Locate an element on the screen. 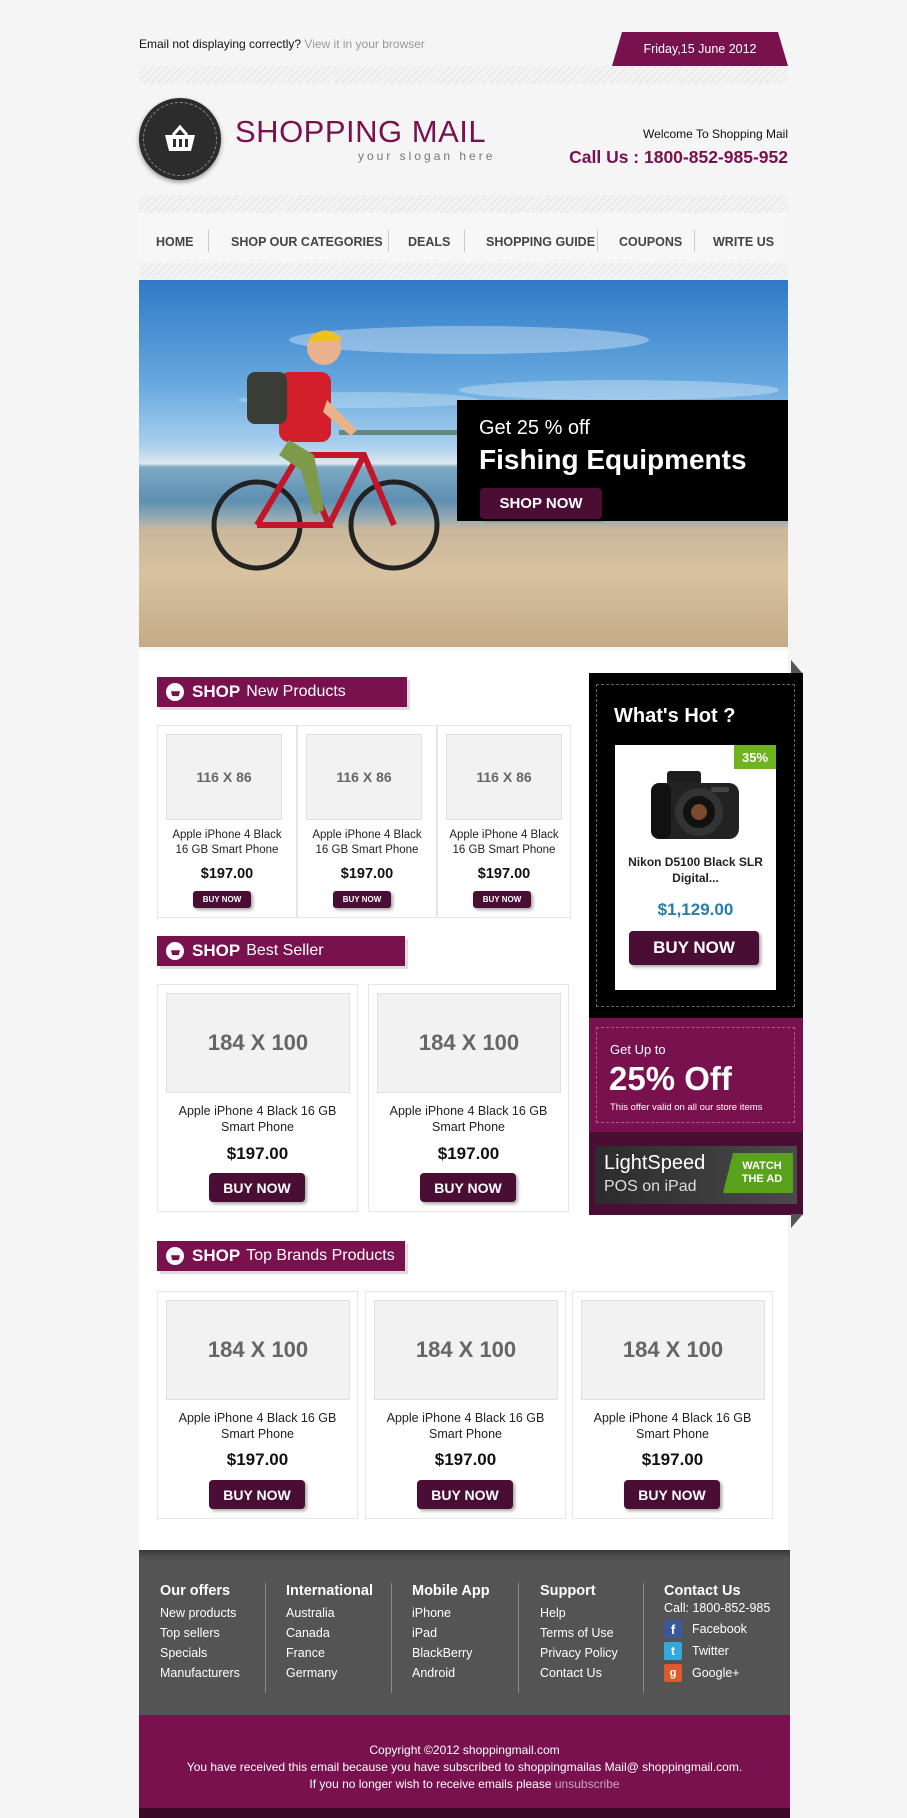  google-plus-link: g Google+ is located at coordinates (717, 1673).